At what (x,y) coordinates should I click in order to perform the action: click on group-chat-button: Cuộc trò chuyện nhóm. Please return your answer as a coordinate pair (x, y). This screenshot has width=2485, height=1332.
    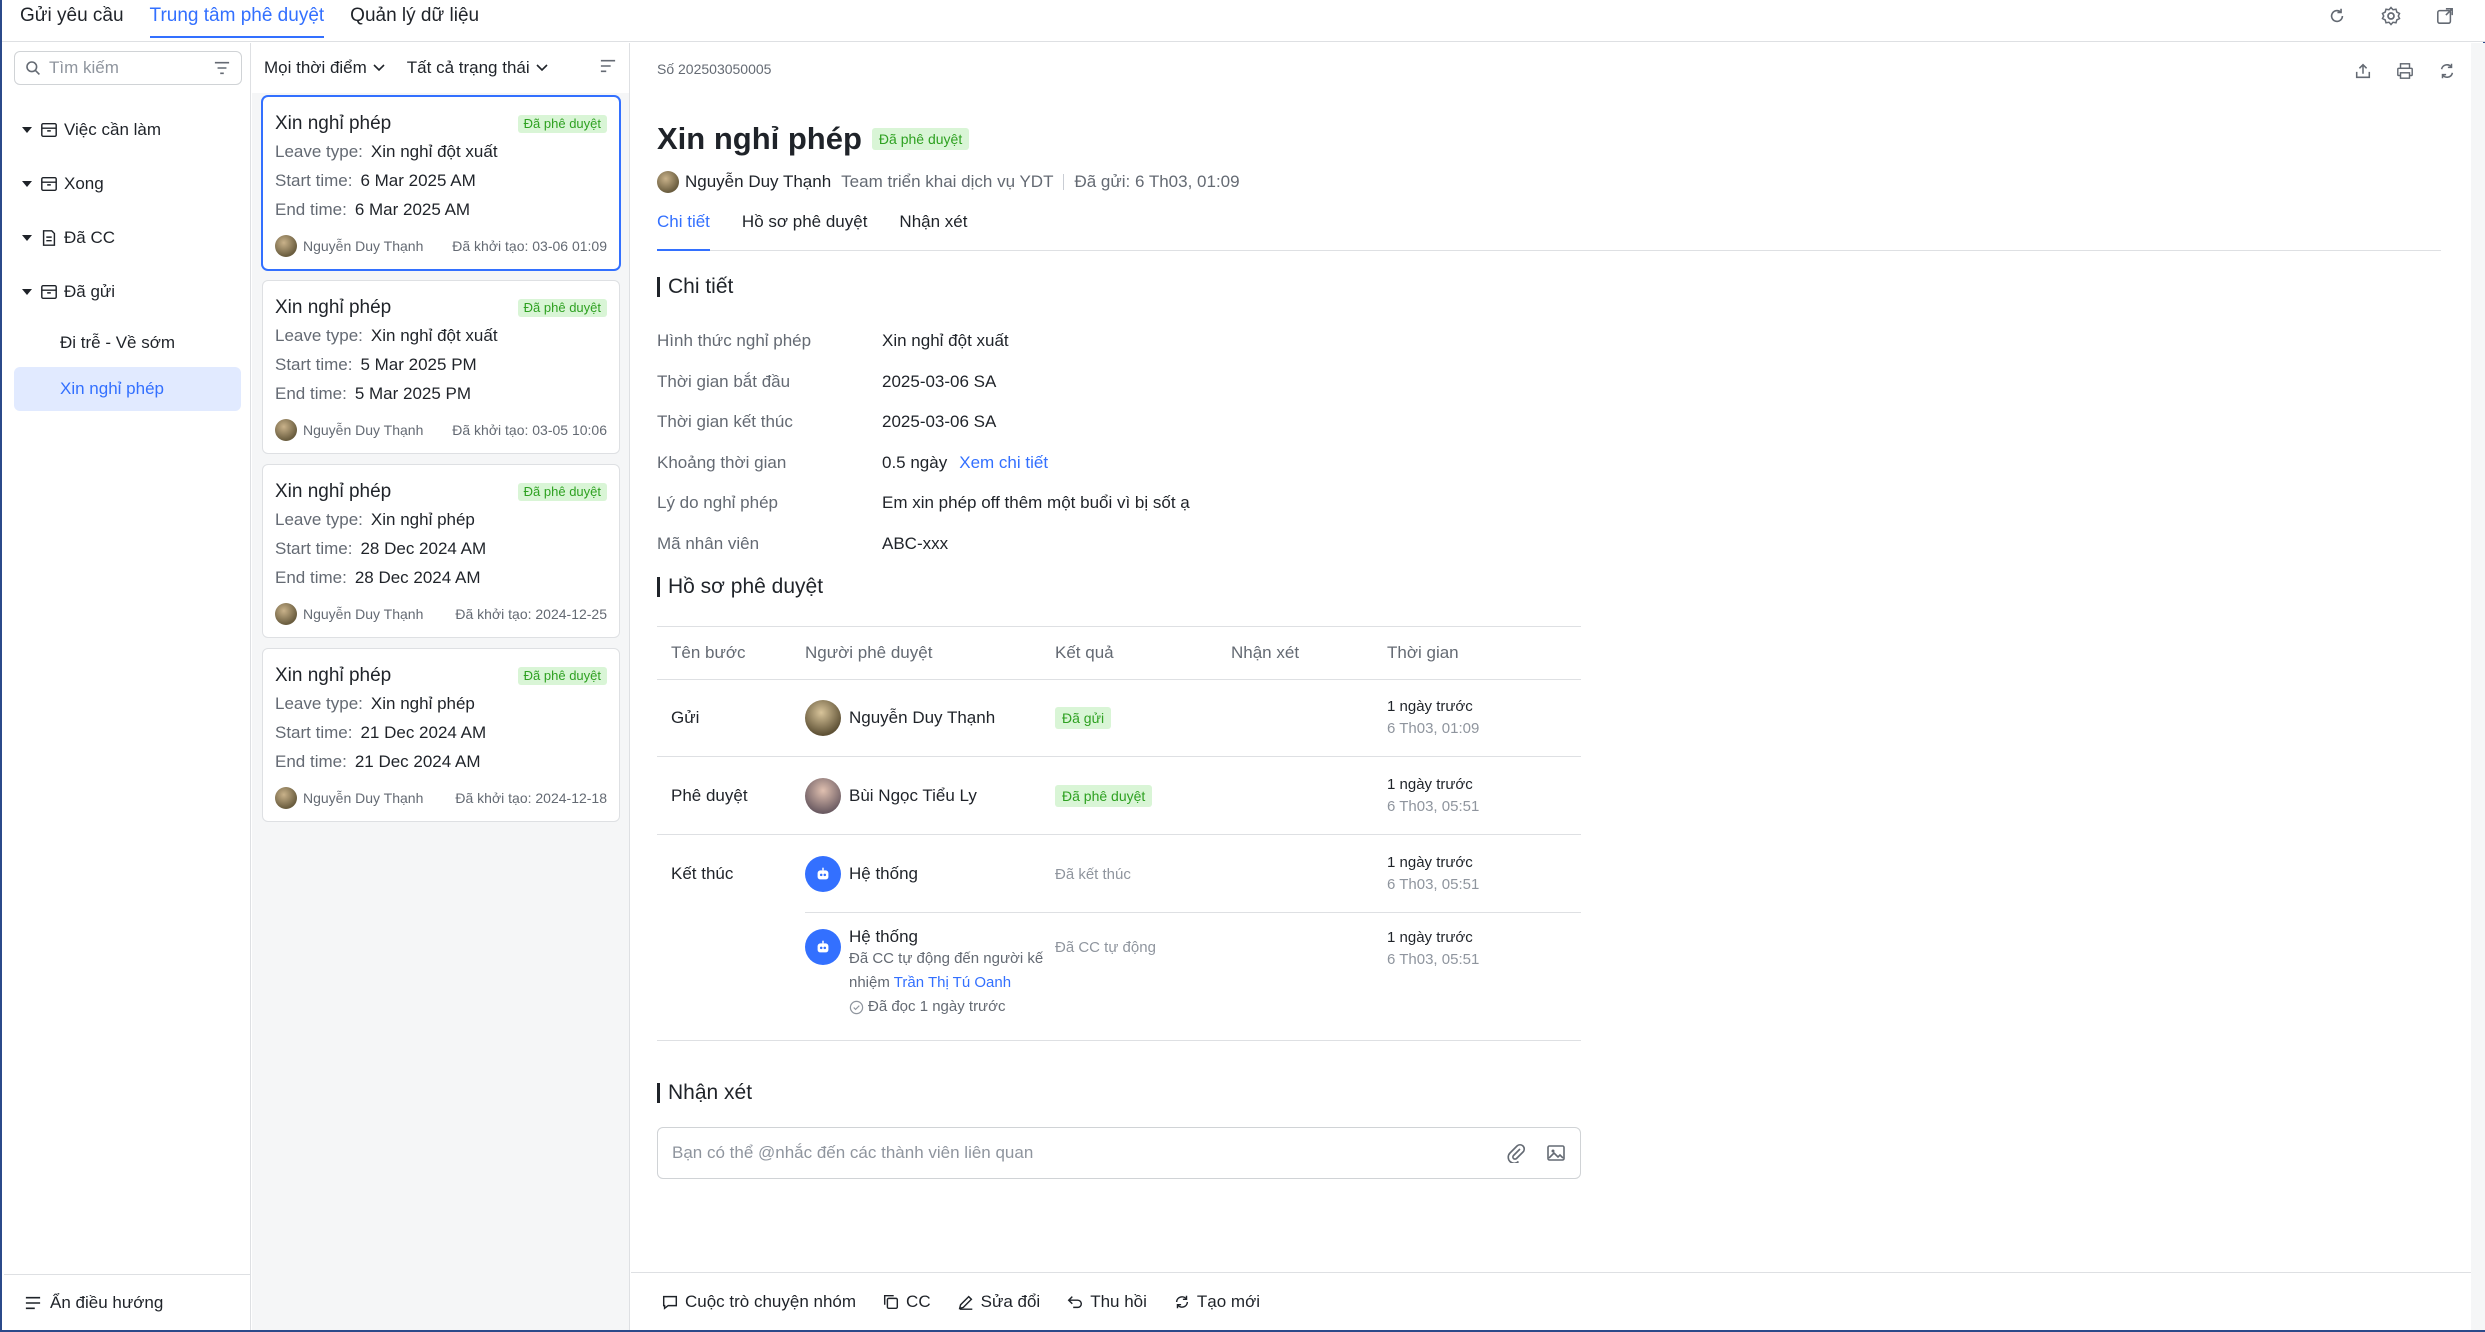
    Looking at the image, I should click on (758, 1302).